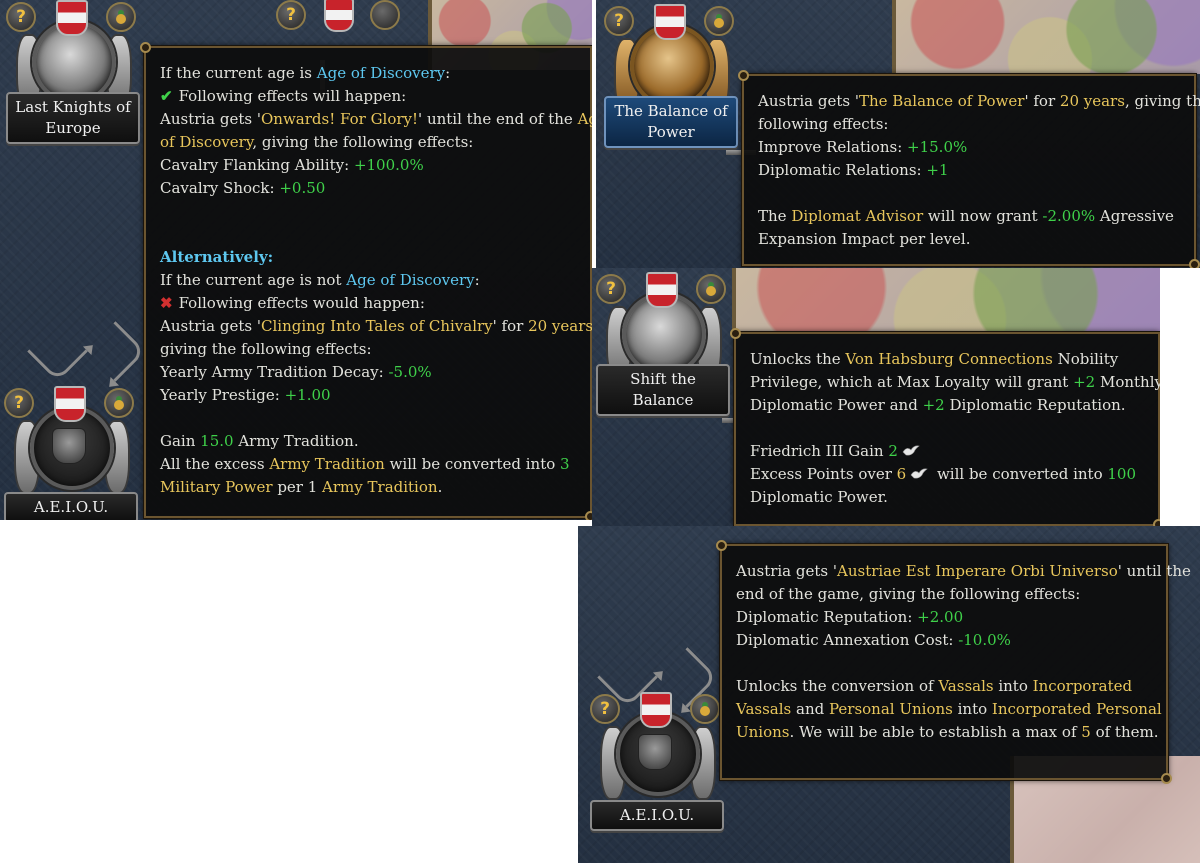 Image resolution: width=1200 pixels, height=863 pixels. Describe the element at coordinates (217, 257) in the screenshot. I see `alternative-header: Alternatively:` at that location.